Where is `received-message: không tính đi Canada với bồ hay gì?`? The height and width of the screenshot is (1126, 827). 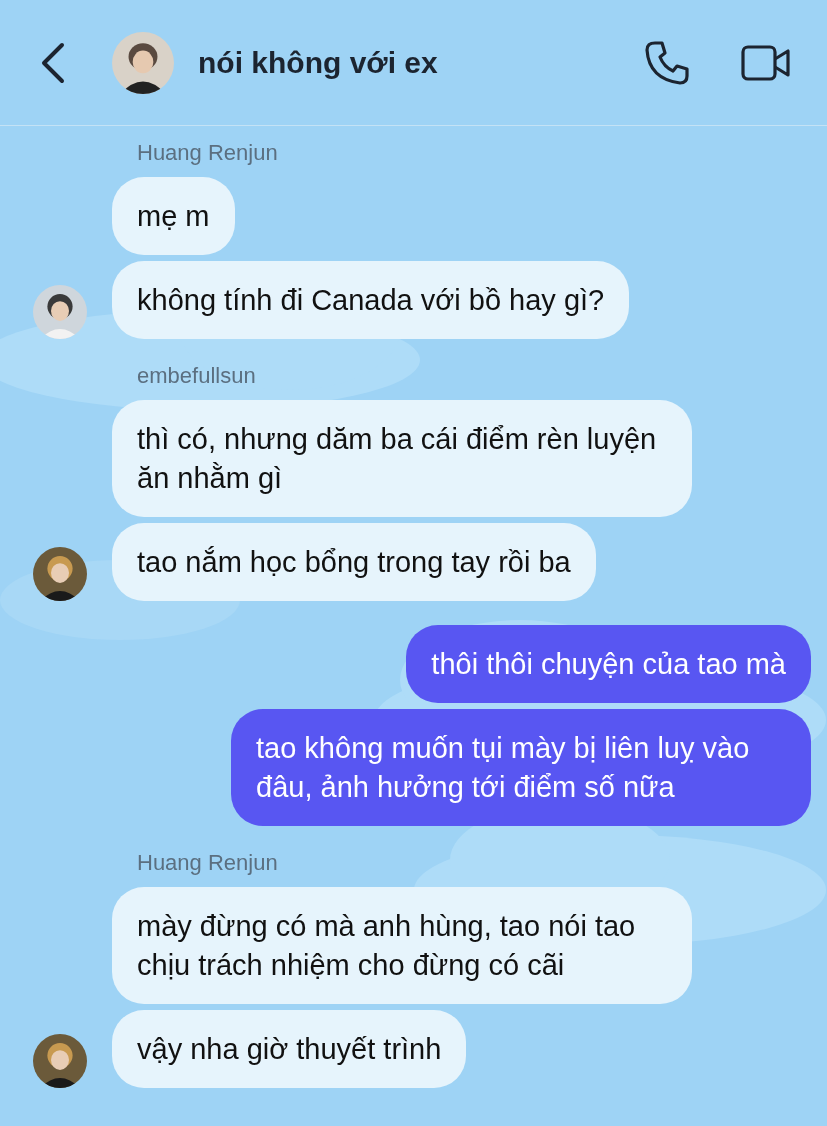
received-message: không tính đi Canada với bồ hay gì? is located at coordinates (371, 300).